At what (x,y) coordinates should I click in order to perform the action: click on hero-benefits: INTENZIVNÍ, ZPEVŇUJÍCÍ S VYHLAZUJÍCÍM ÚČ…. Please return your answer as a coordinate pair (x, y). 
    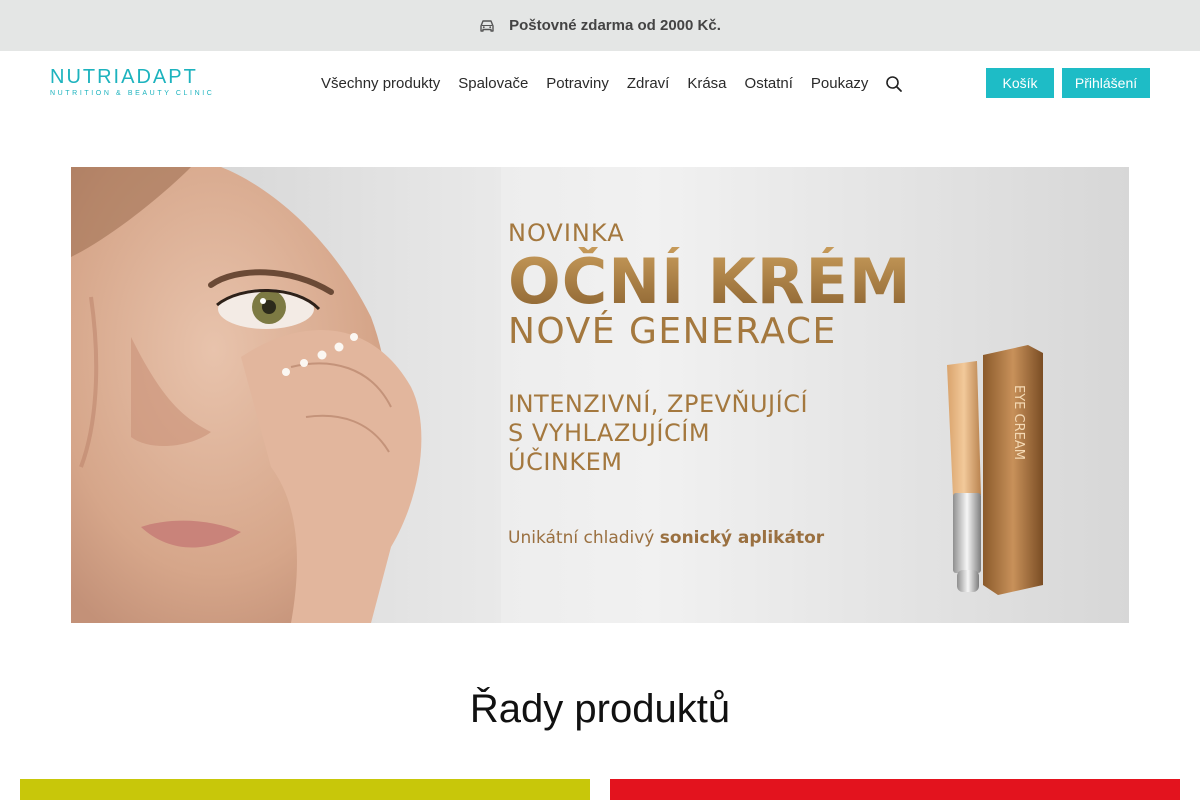
    Looking at the image, I should click on (710, 433).